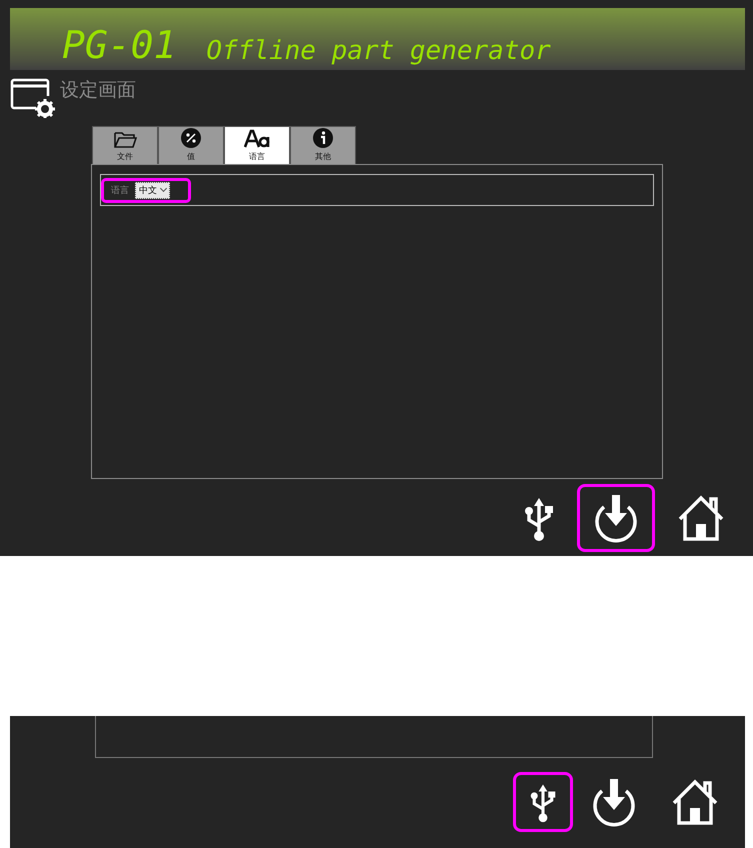 This screenshot has width=753, height=848. Describe the element at coordinates (33, 98) in the screenshot. I see `window-settings-icon` at that location.